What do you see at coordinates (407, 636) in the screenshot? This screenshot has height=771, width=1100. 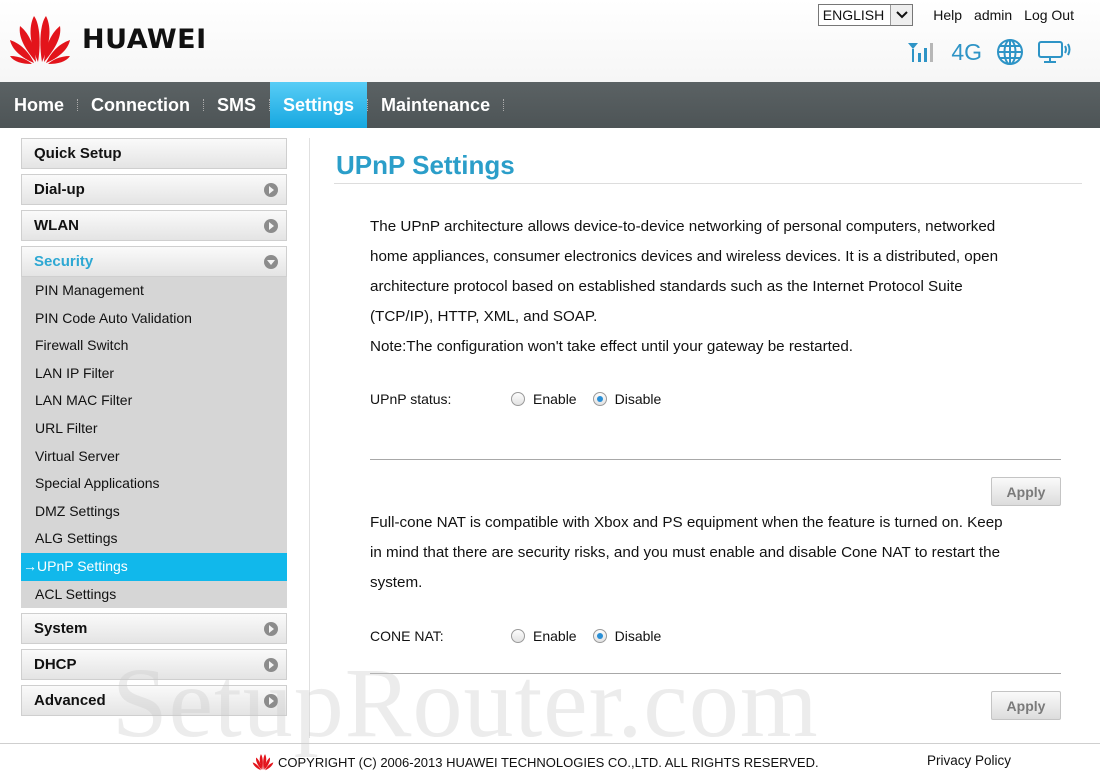 I see `cone-nat-label: CONE NAT:` at bounding box center [407, 636].